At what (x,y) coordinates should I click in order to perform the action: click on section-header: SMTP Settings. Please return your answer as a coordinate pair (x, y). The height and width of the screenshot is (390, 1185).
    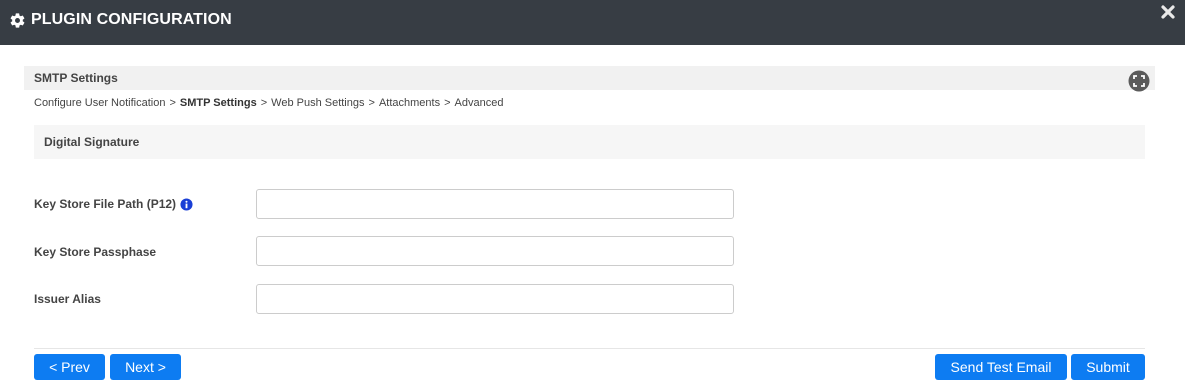
    Looking at the image, I should click on (589, 79).